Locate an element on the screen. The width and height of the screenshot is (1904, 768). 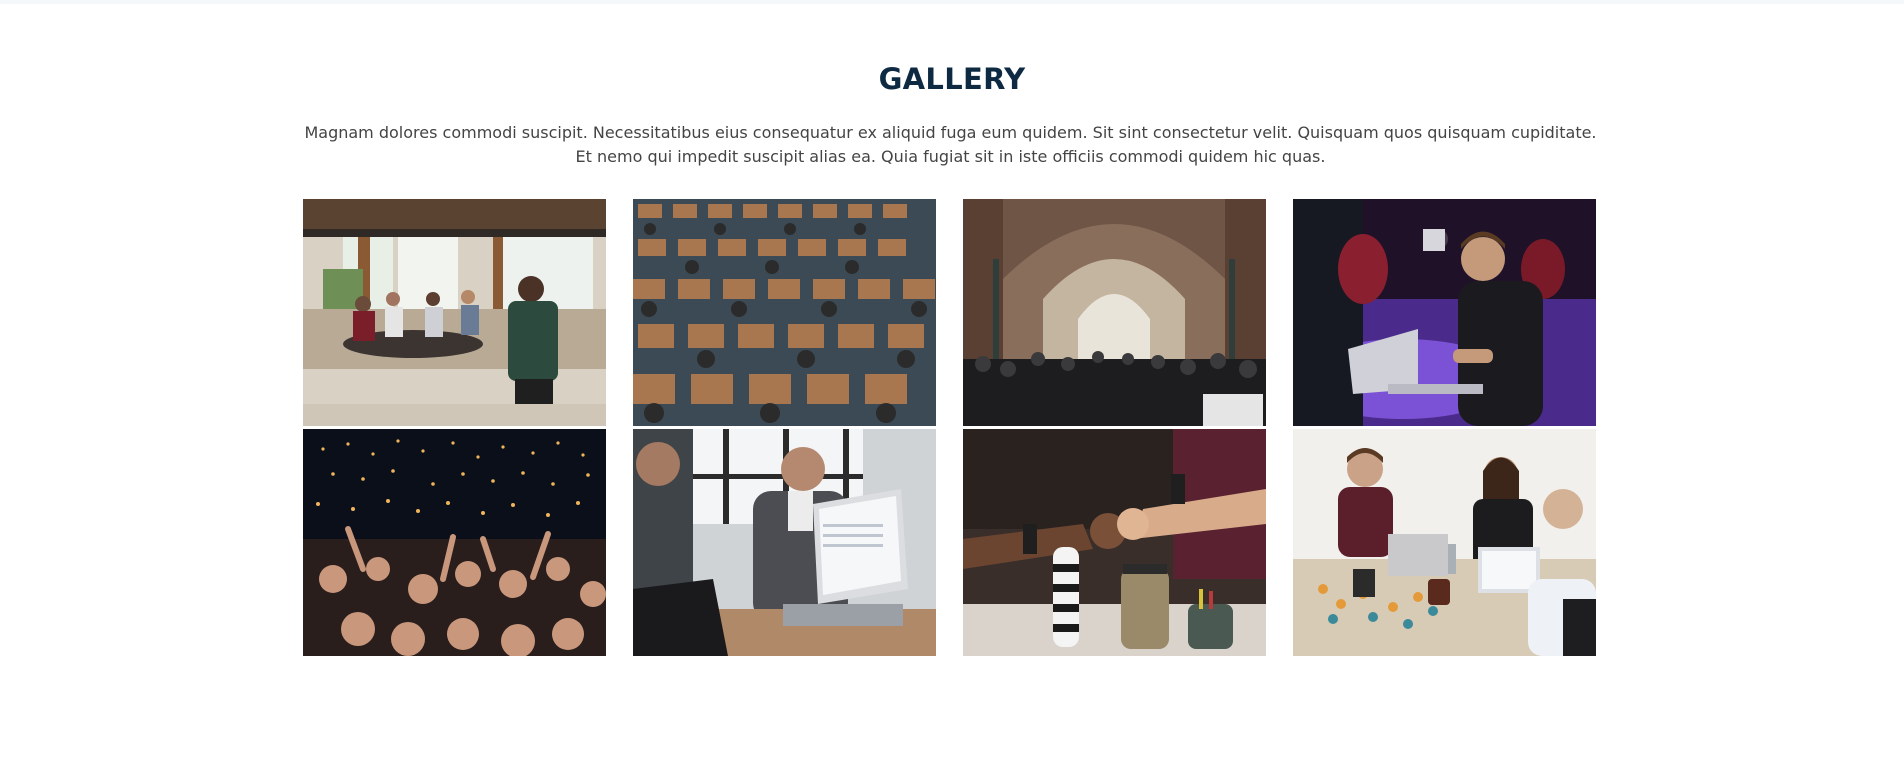
restaurant-talk-image is located at coordinates (454, 312).